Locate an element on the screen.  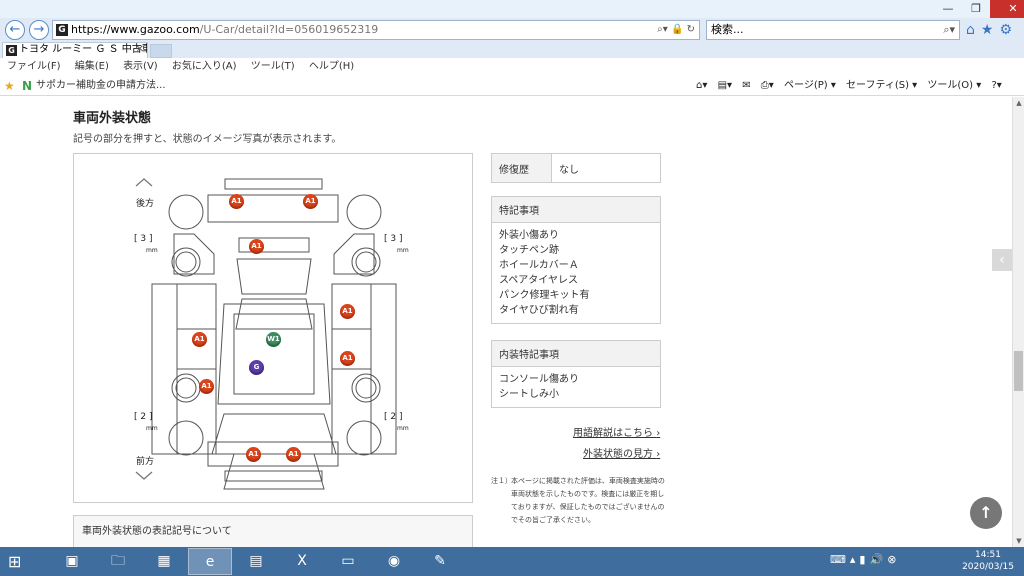
minimize-button: — is located at coordinates (948, 9).